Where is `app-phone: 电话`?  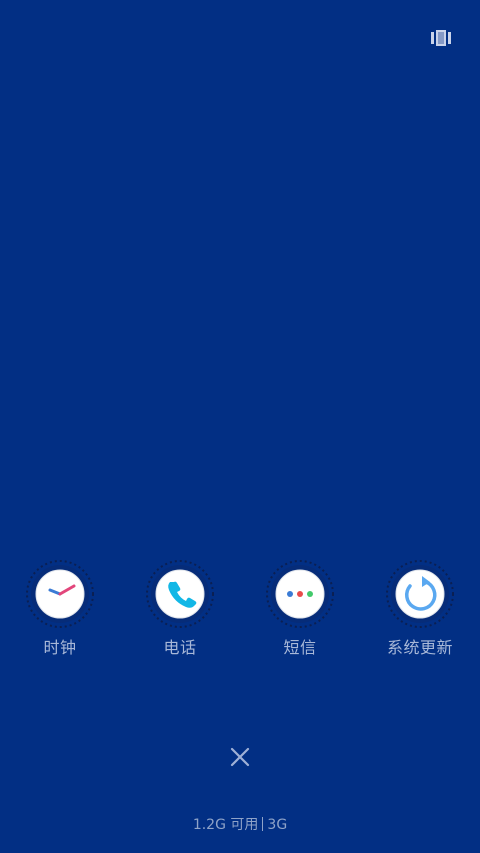
app-phone: 电话 is located at coordinates (180, 609).